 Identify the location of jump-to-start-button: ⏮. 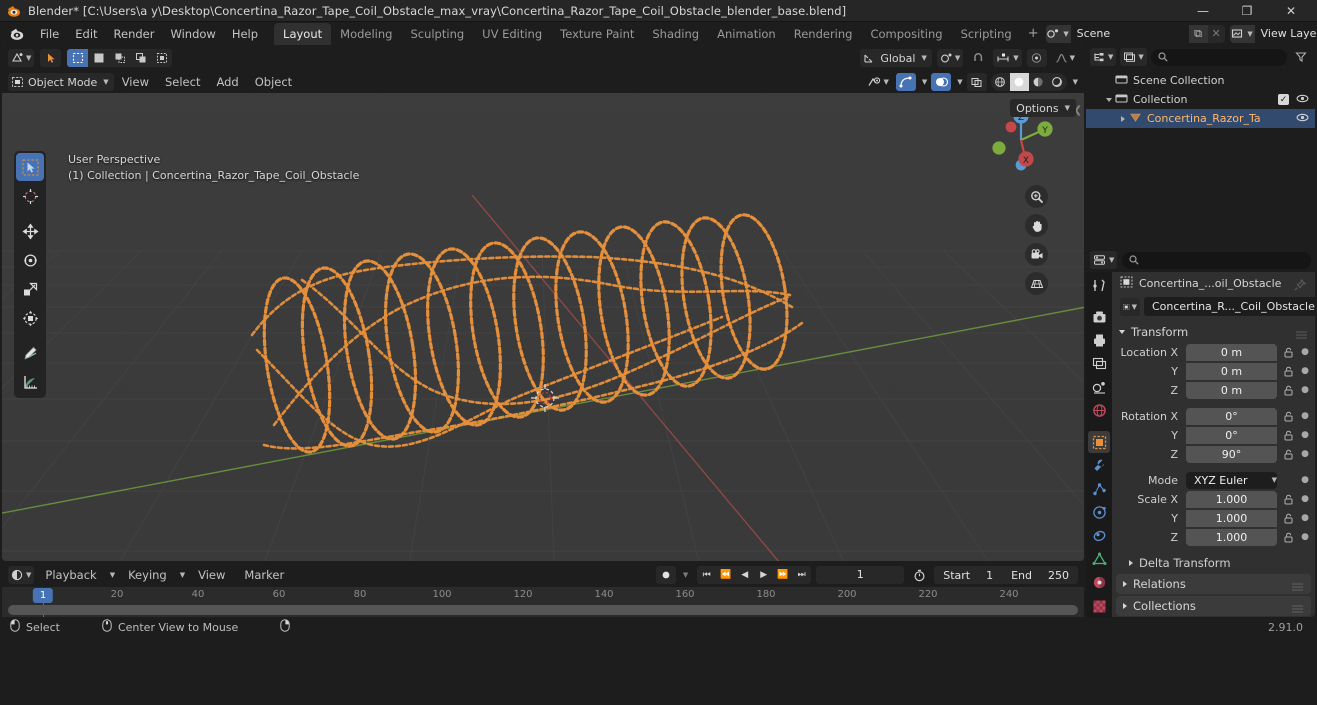
(706, 575).